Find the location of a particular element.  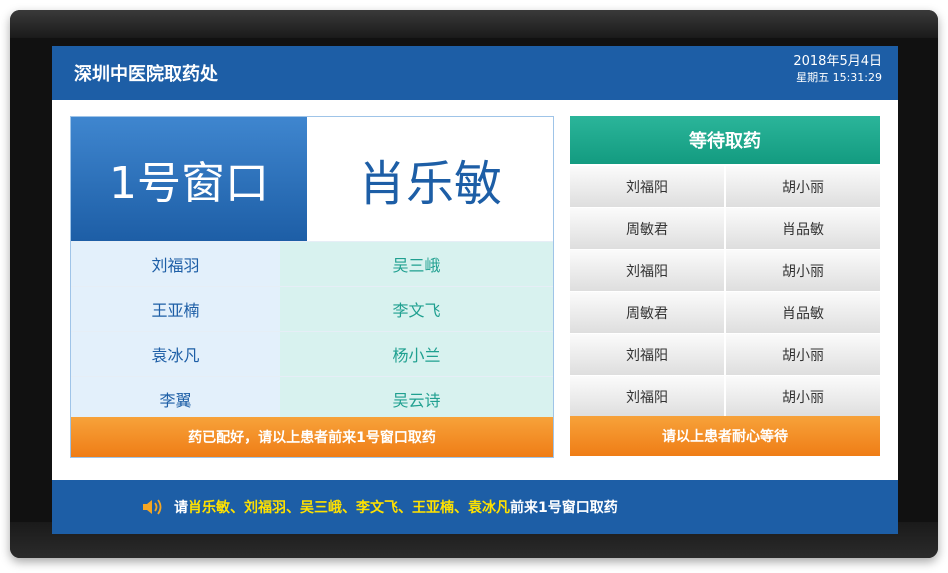

ready-patient-name: 刘福羽 is located at coordinates (175, 264).